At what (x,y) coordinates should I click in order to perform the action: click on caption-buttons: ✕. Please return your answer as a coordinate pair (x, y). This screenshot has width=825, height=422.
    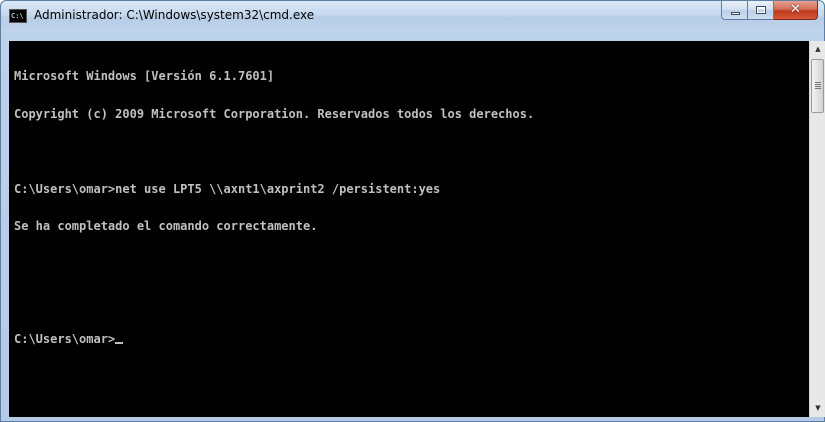
    Looking at the image, I should click on (769, 11).